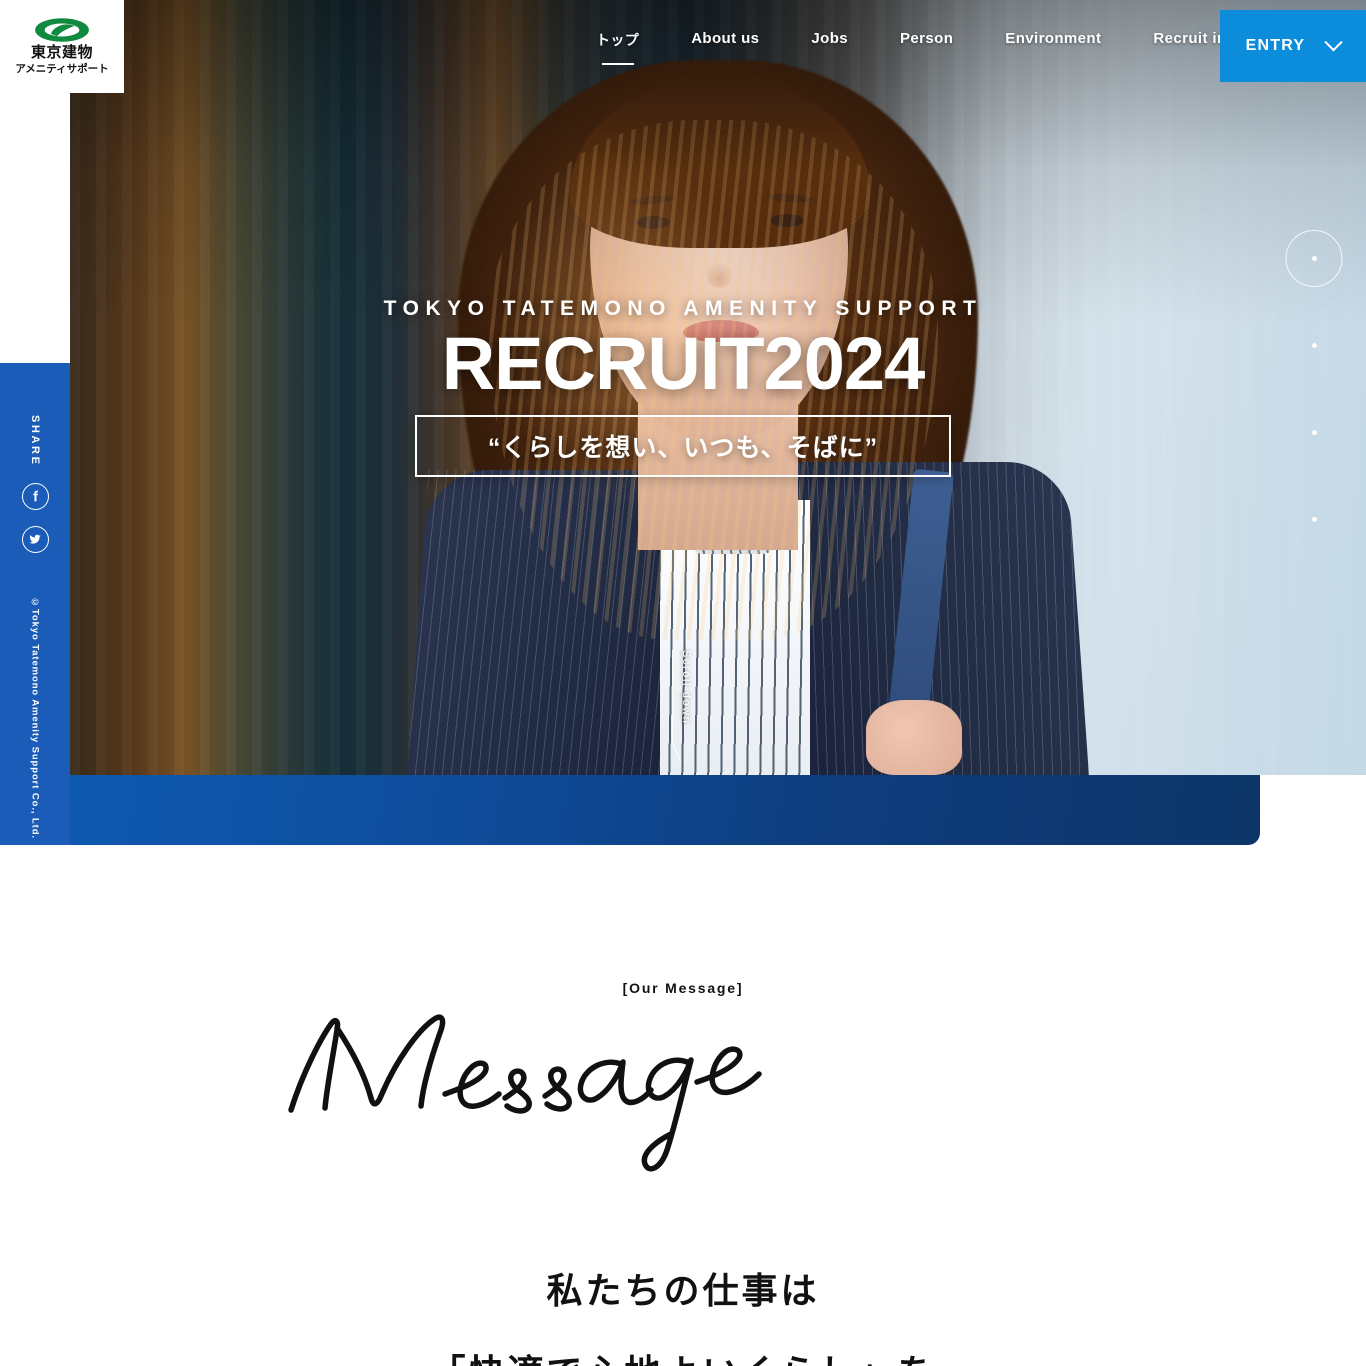 The height and width of the screenshot is (1366, 1366). Describe the element at coordinates (62, 30) in the screenshot. I see `tokyo-tatemono-logo-icon` at that location.